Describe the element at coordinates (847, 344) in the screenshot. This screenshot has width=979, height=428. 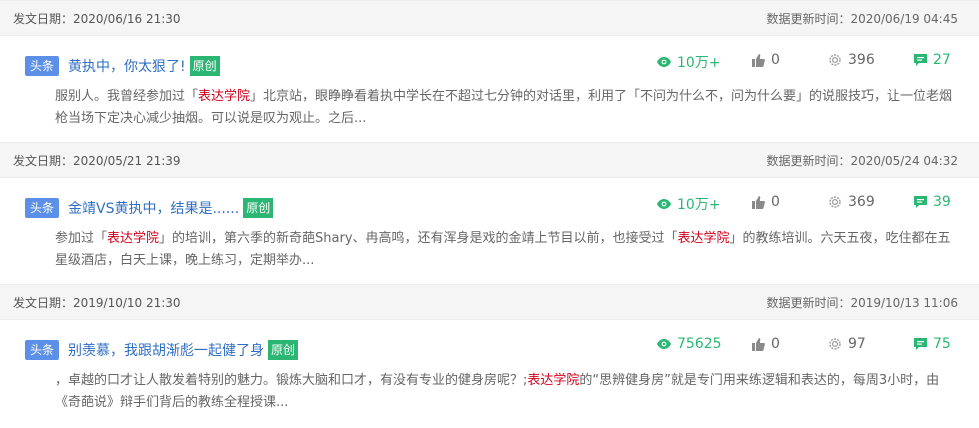
I see `share-count: 97` at that location.